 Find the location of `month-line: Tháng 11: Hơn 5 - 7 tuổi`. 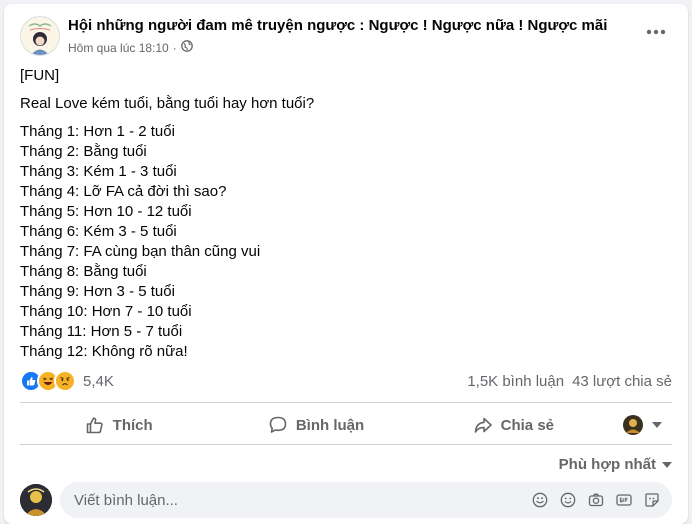

month-line: Tháng 11: Hơn 5 - 7 tuổi is located at coordinates (101, 331).